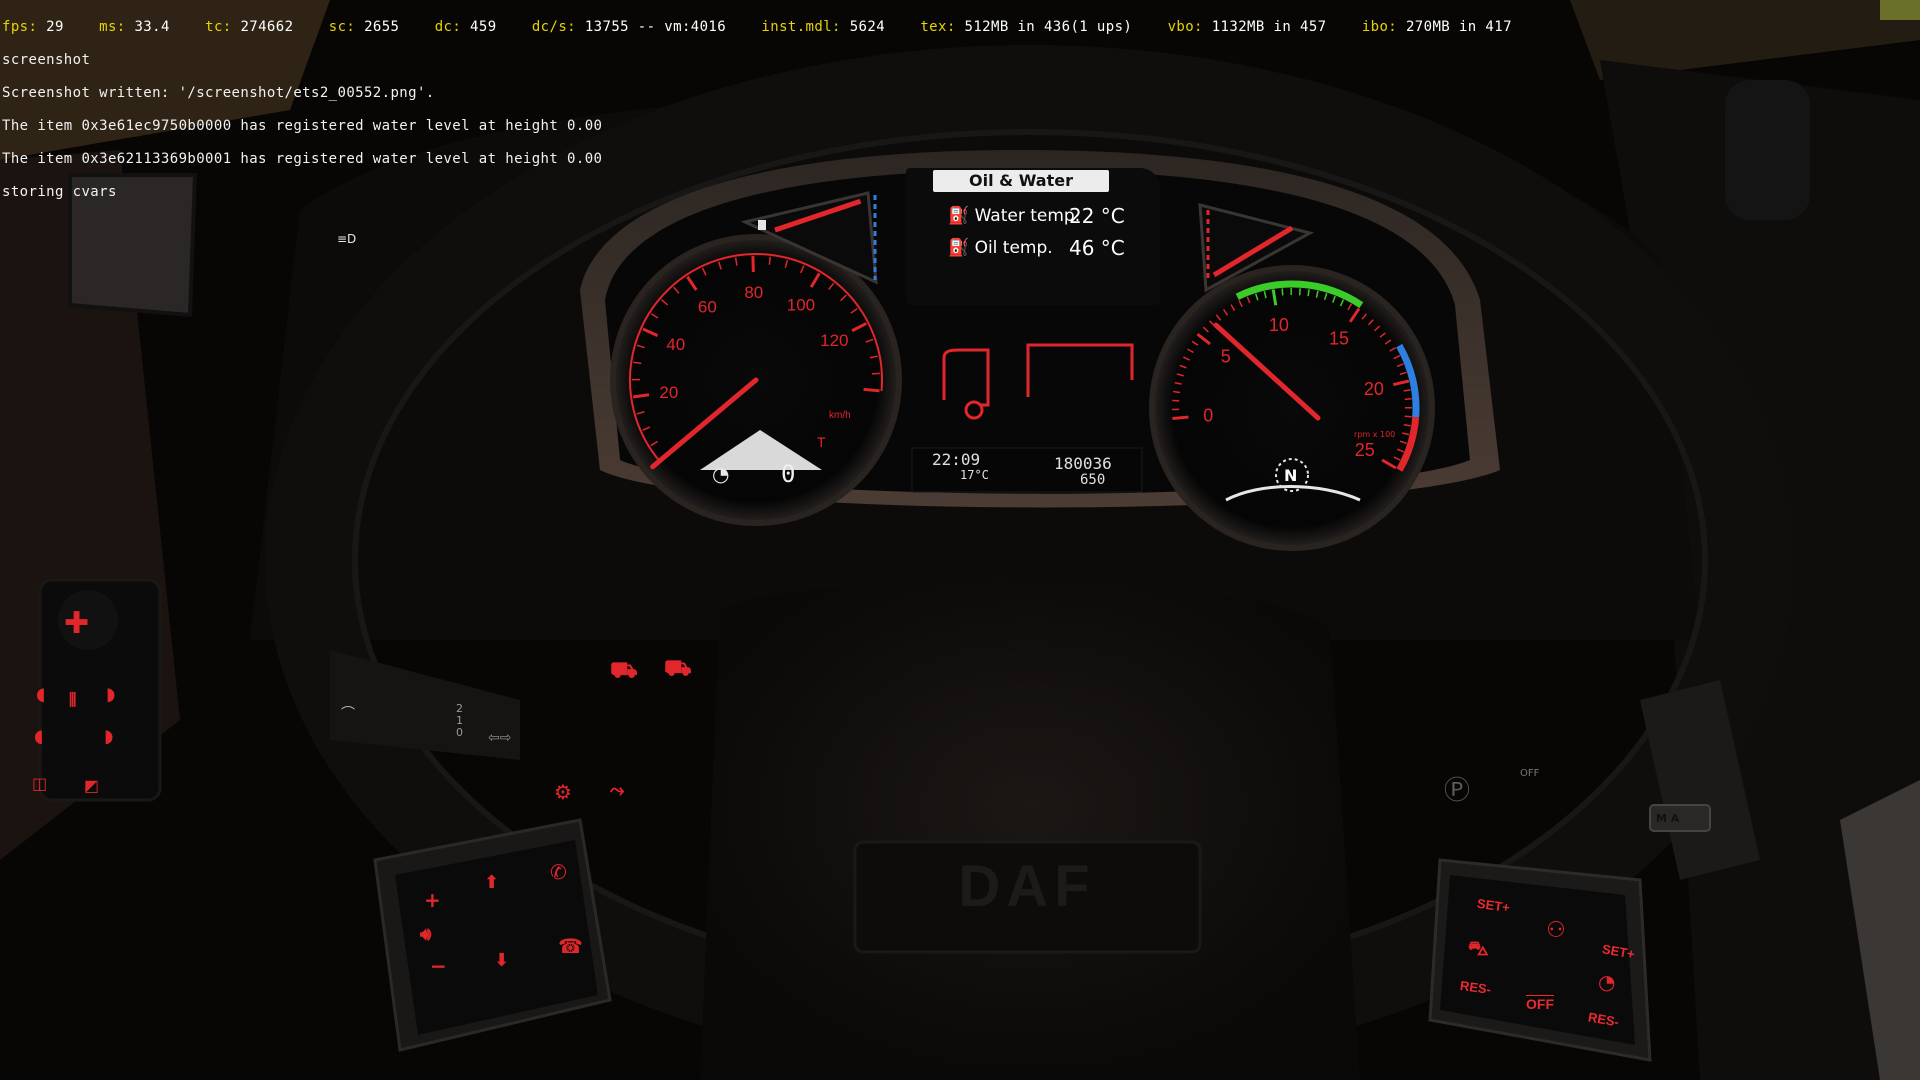 The image size is (1920, 1080). Describe the element at coordinates (1530, 773) in the screenshot. I see `retarder-off-label: OFF` at that location.